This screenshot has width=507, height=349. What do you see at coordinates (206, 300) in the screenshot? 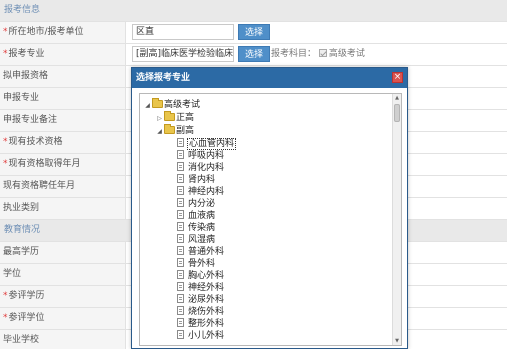
I see `tree-leaf-label: 泌尿外科` at bounding box center [206, 300].